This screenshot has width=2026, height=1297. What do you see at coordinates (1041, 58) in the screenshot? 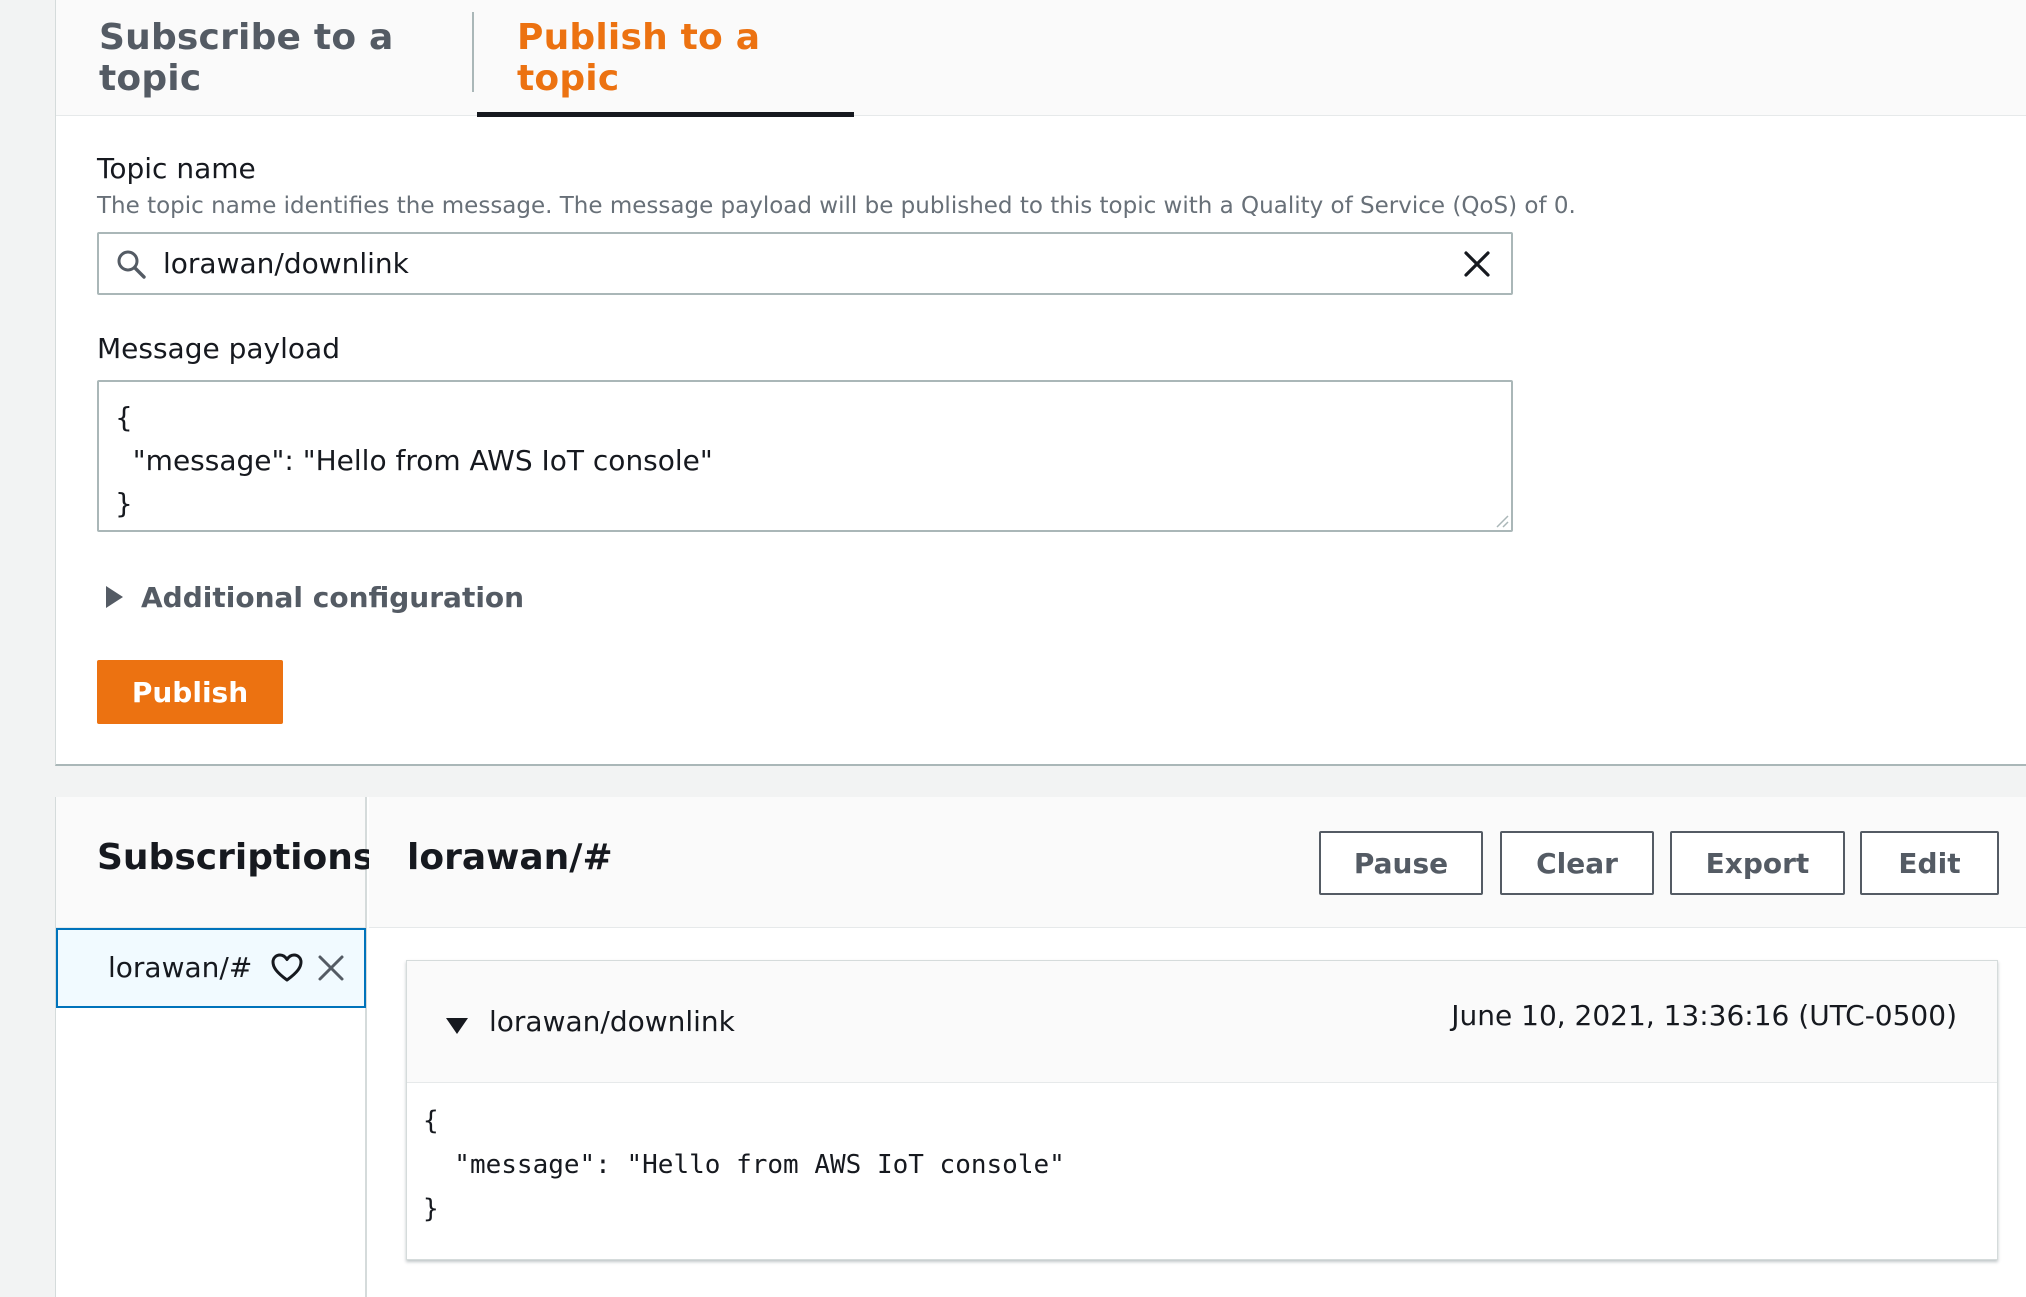
I see `tab-bar: Subscribe to a topic Publish to a topic` at bounding box center [1041, 58].